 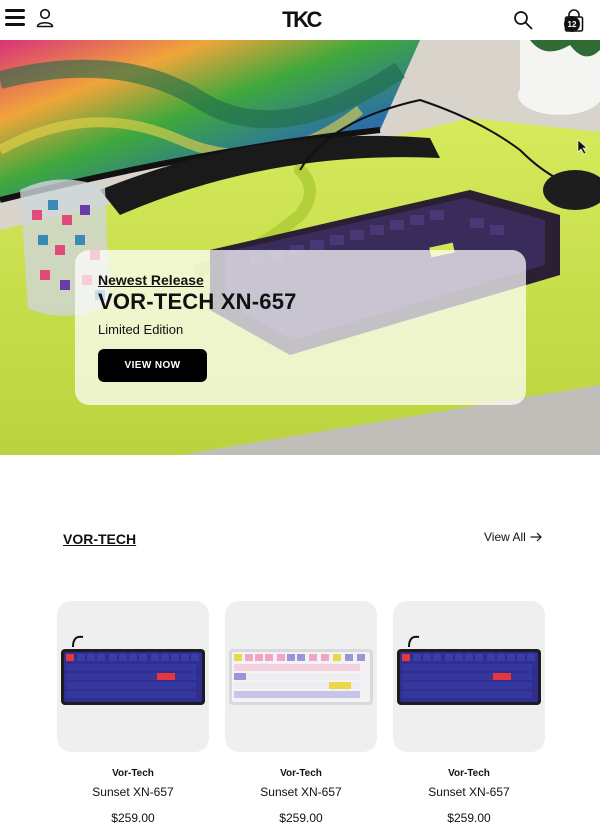 What do you see at coordinates (572, 24) in the screenshot?
I see `cart-count-badge: 12` at bounding box center [572, 24].